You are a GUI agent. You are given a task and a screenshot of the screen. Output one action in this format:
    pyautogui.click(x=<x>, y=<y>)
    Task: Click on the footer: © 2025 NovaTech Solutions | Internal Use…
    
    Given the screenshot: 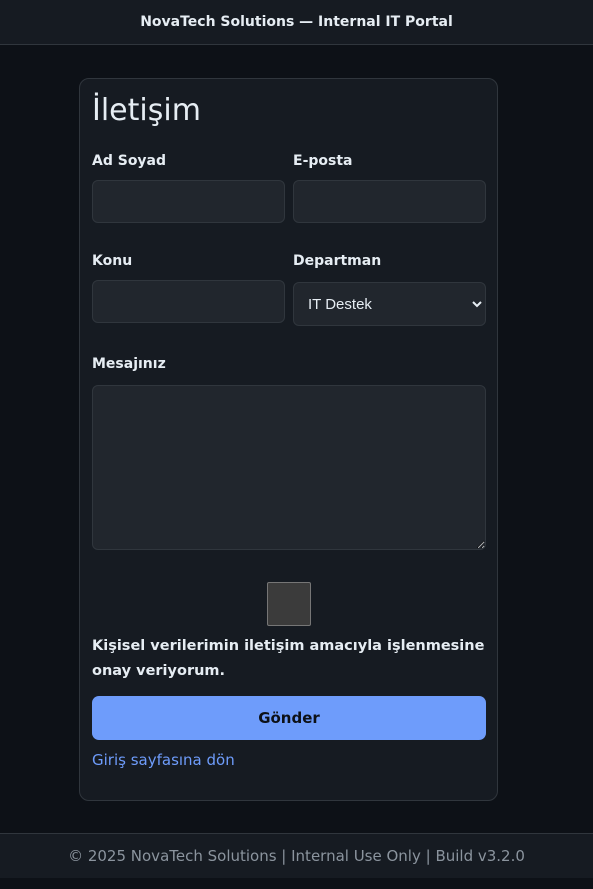 What is the action you would take?
    pyautogui.click(x=296, y=855)
    